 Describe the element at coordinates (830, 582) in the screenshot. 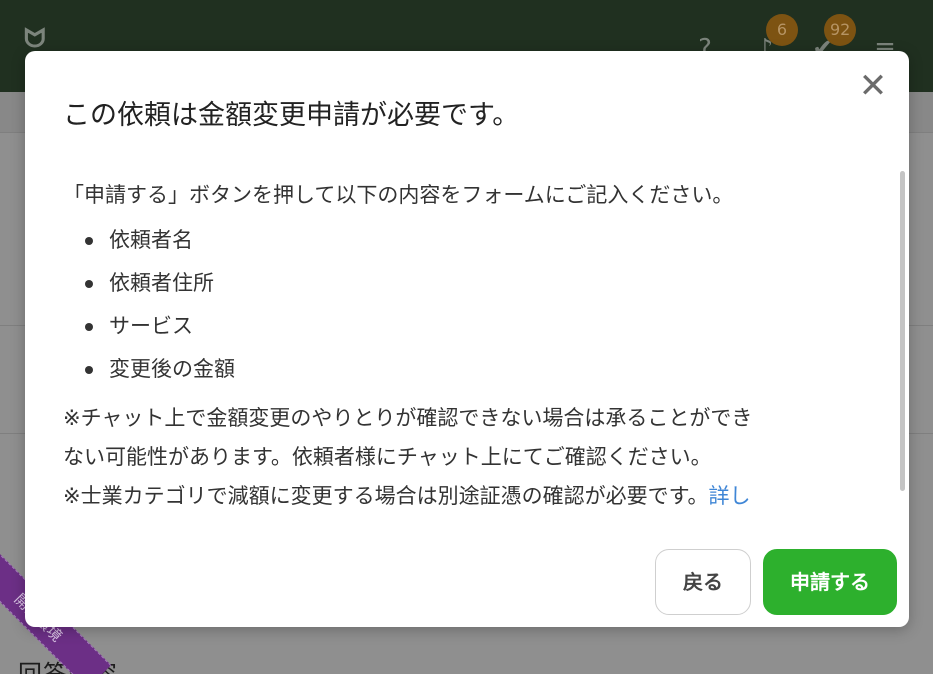

I see `apply-button: 申請する` at that location.